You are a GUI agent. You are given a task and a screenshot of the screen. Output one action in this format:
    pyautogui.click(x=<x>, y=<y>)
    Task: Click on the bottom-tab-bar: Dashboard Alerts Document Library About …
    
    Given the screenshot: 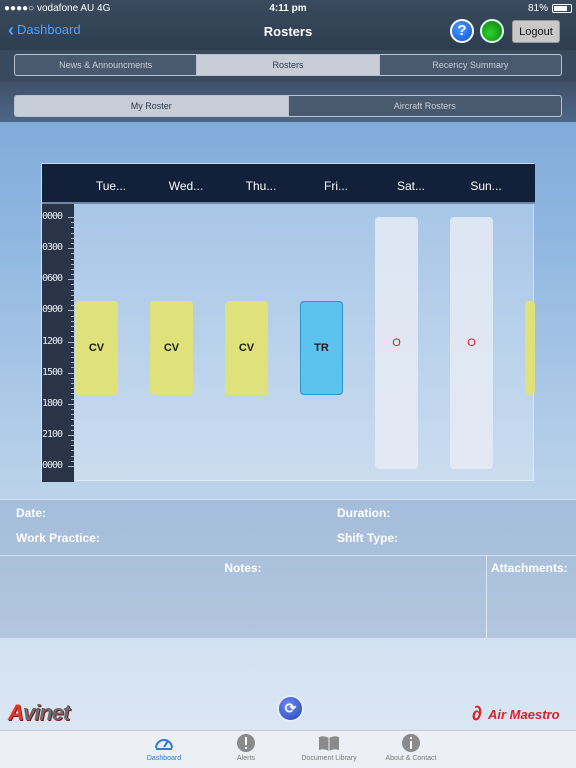 What is the action you would take?
    pyautogui.click(x=288, y=749)
    